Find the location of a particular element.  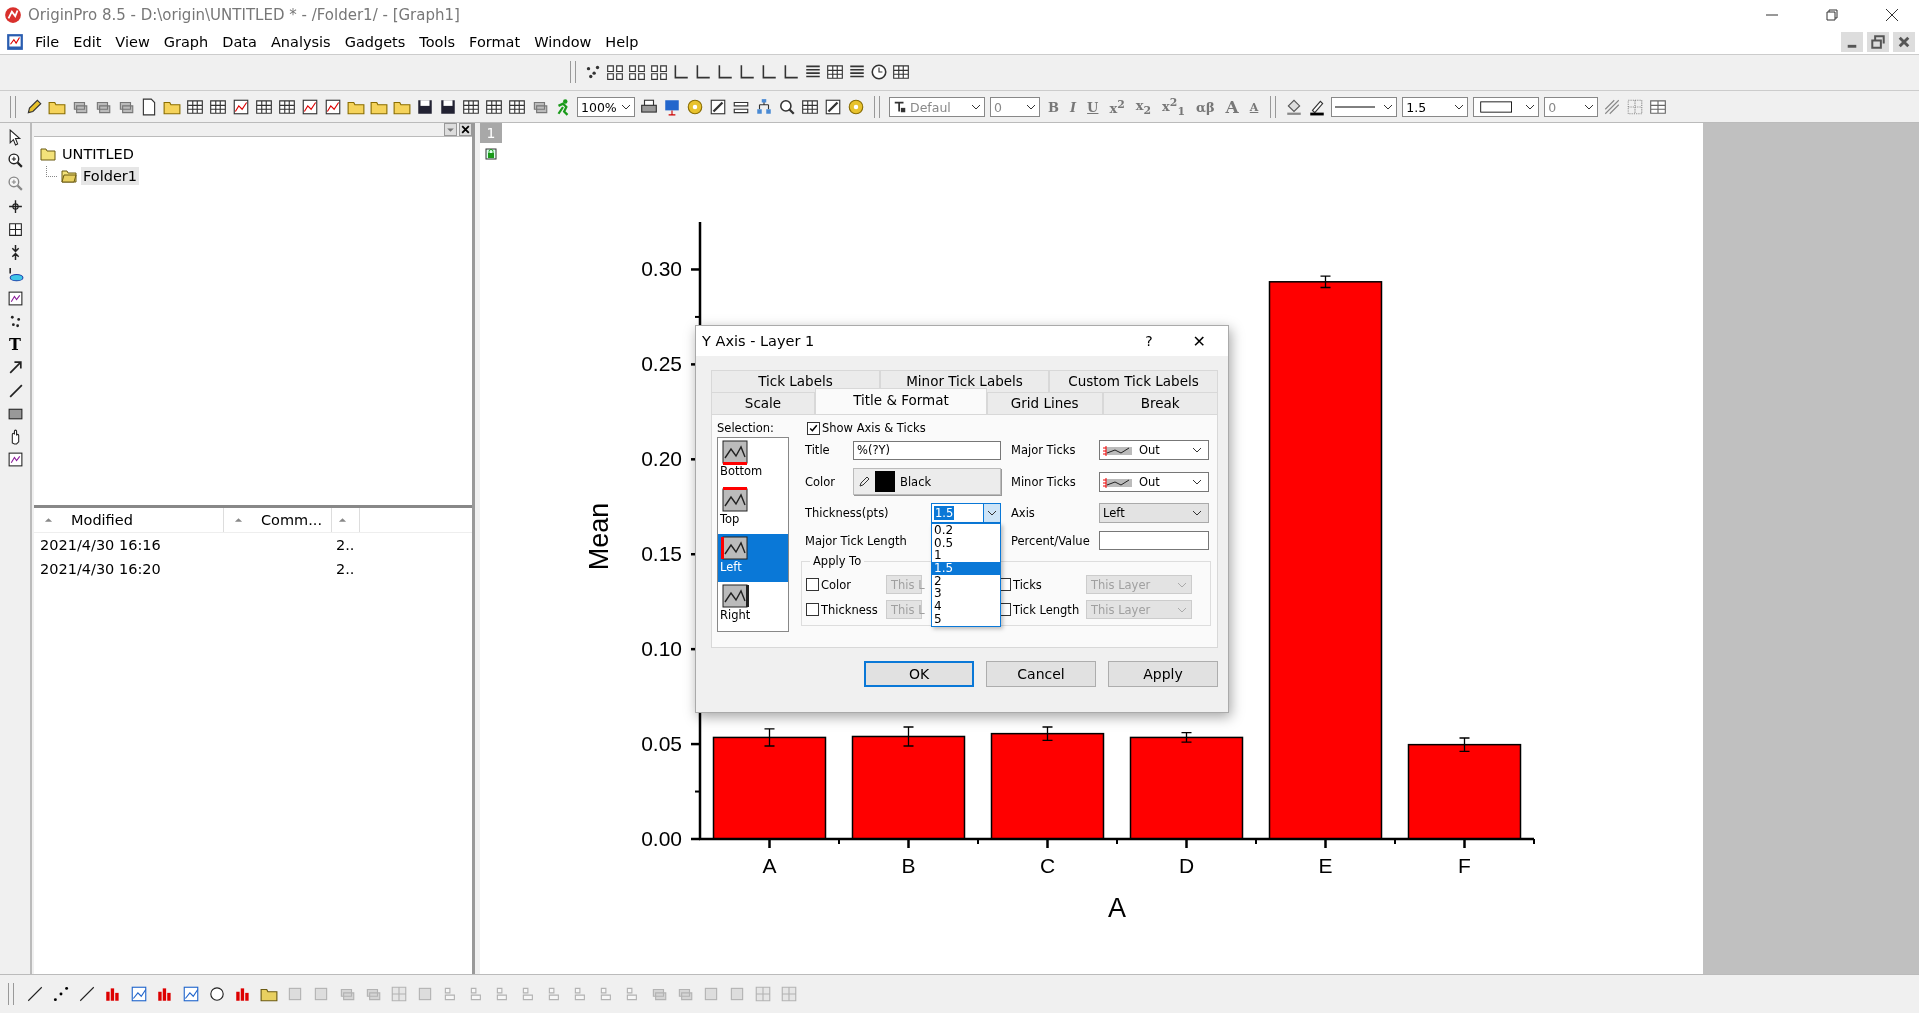

pattern-dropdown: 0 is located at coordinates (1571, 107).